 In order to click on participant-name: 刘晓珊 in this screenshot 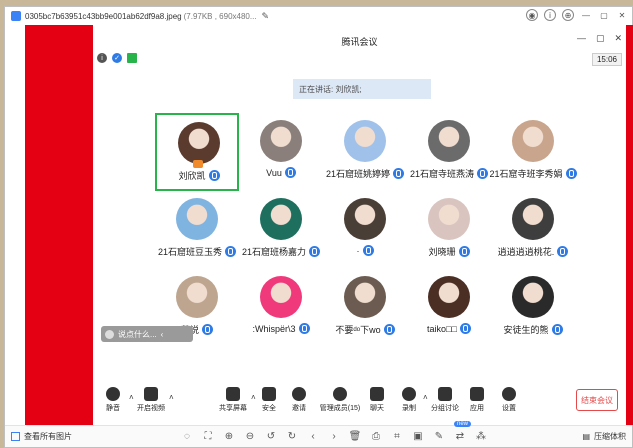, I will do `click(442, 252)`.